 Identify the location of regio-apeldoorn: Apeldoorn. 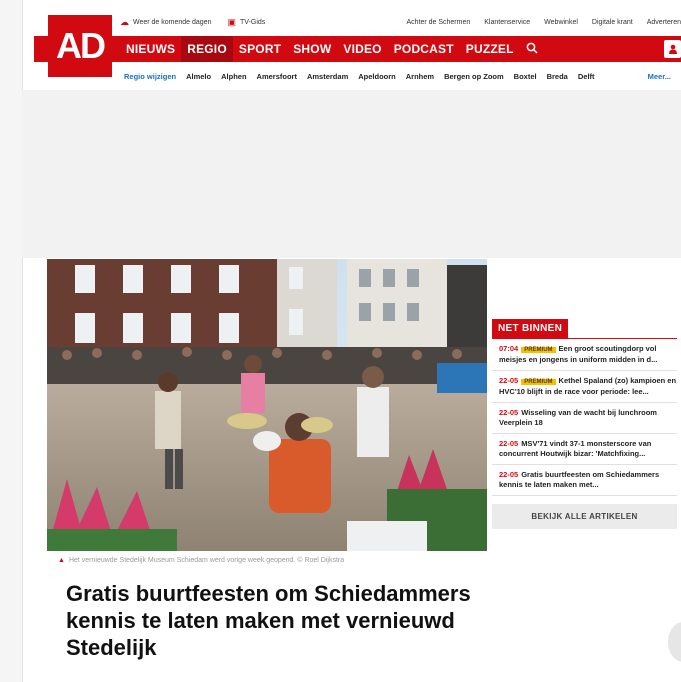
(377, 76).